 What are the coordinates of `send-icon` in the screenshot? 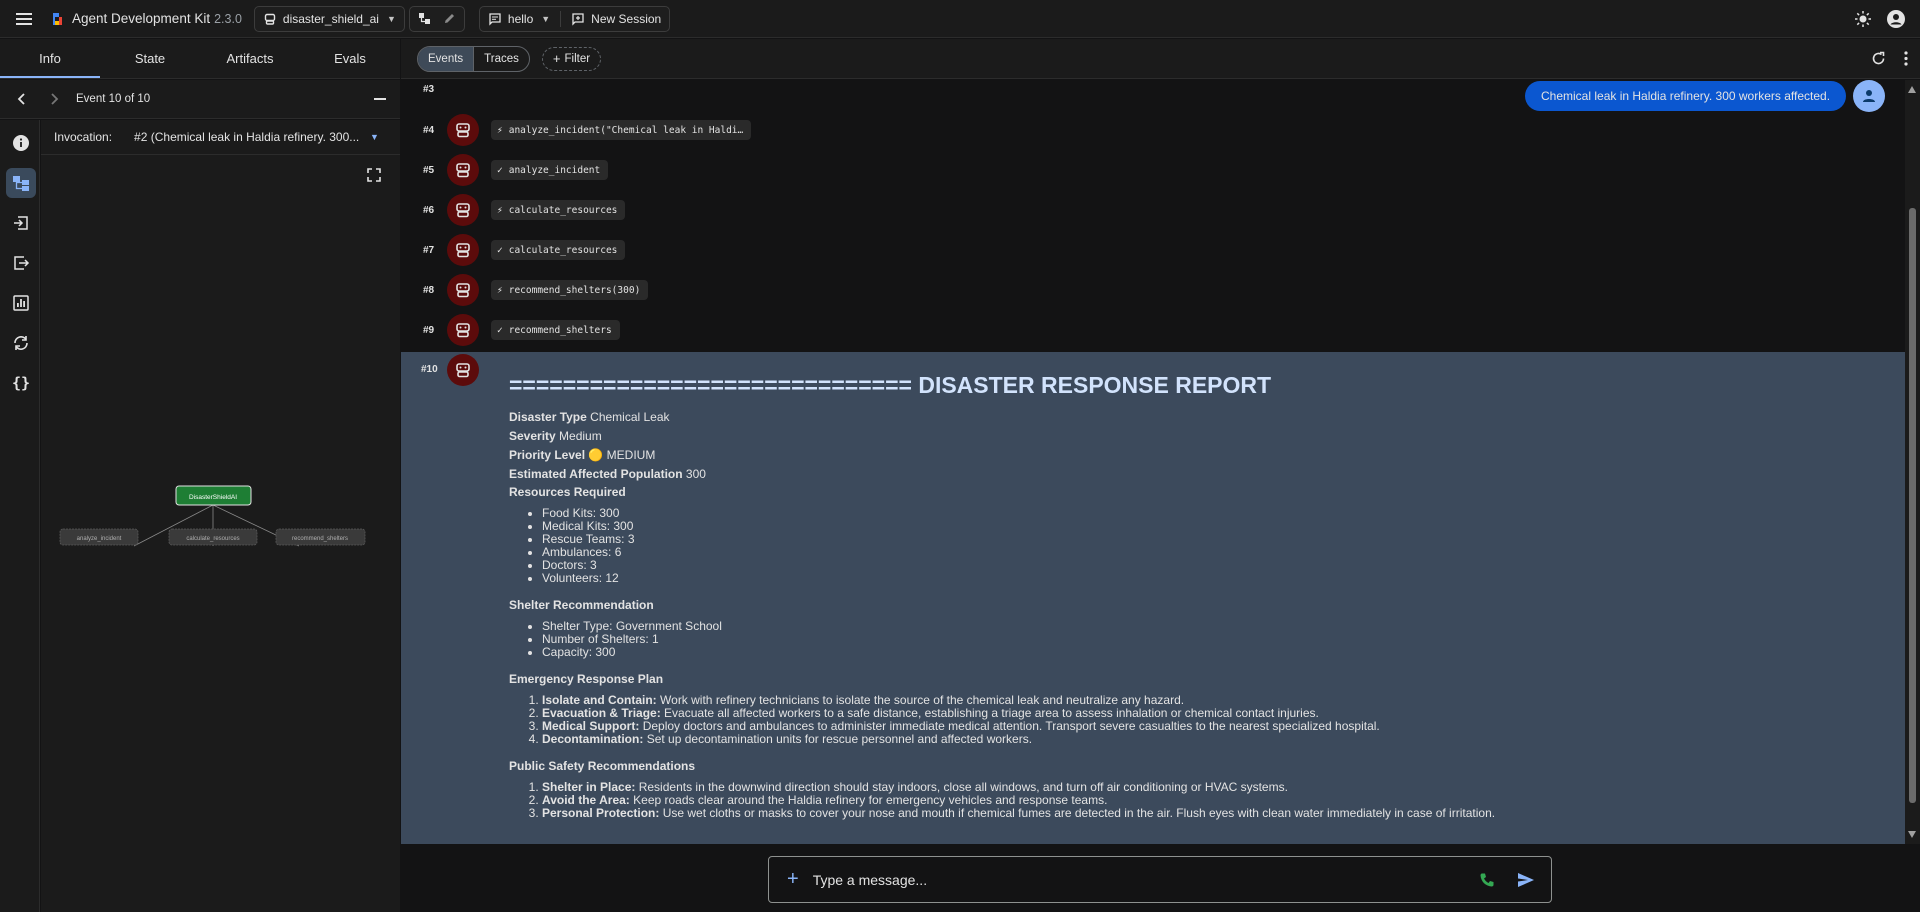 It's located at (1526, 880).